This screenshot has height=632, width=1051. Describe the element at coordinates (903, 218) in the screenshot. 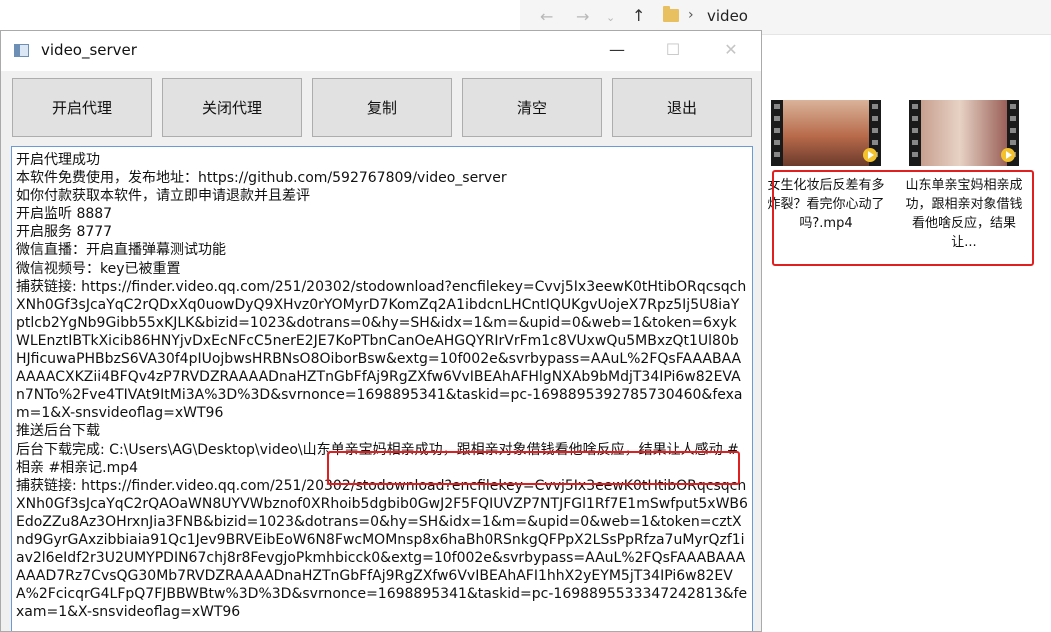

I see `highlight-box-files` at that location.